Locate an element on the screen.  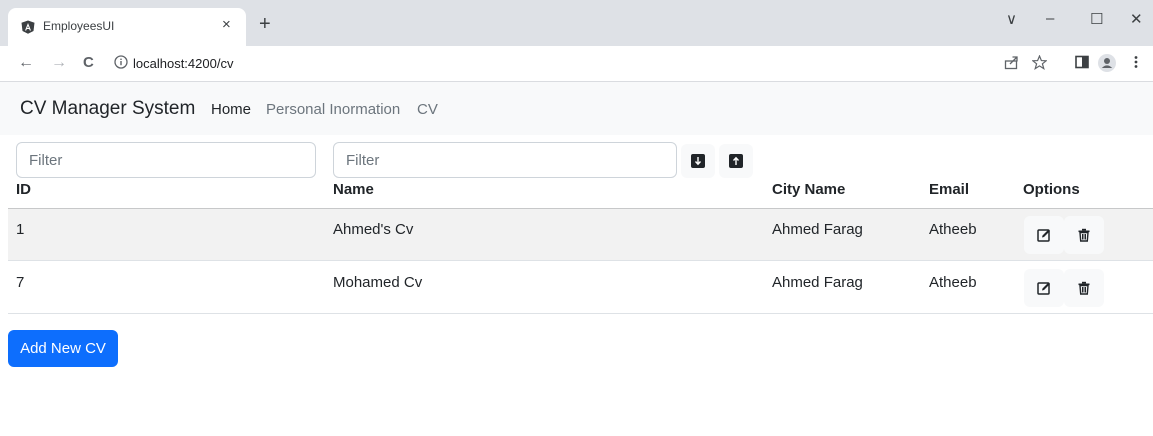
cell-id: 1 is located at coordinates (20, 229).